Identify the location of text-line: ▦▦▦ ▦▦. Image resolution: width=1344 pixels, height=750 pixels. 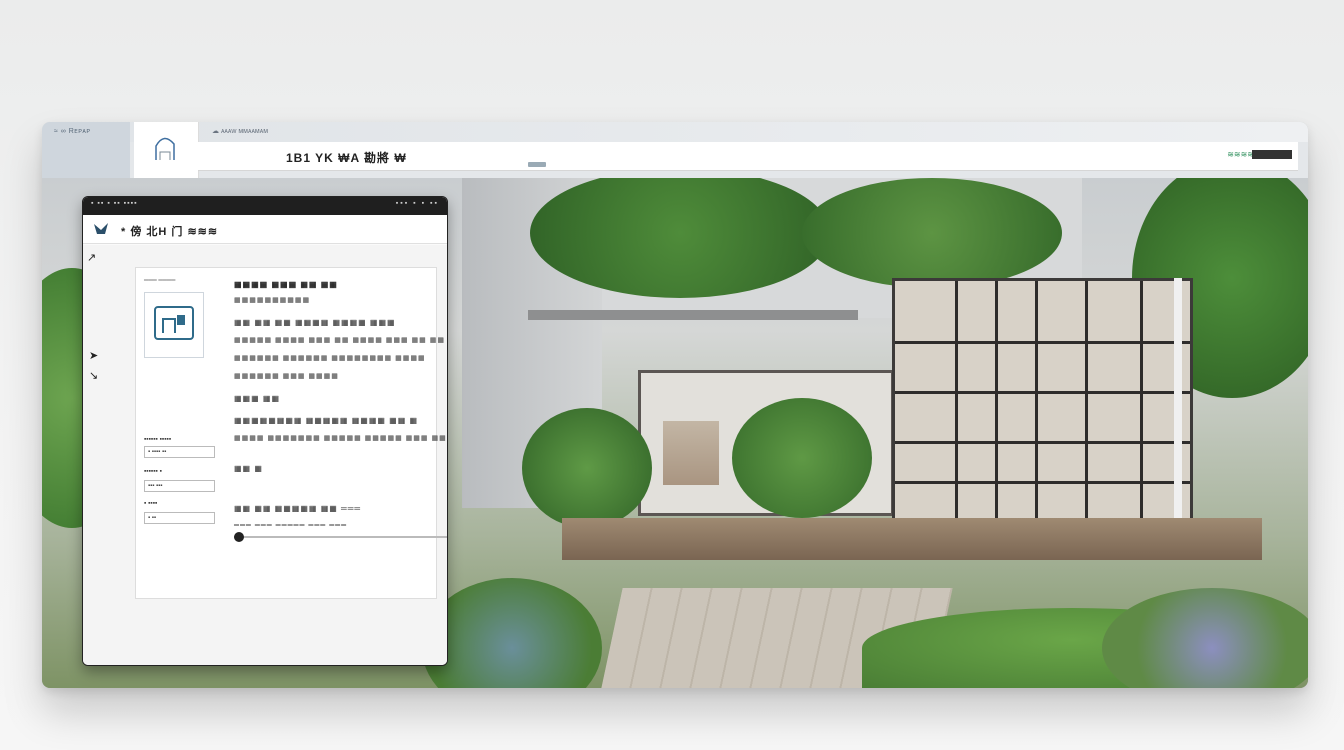
(257, 398).